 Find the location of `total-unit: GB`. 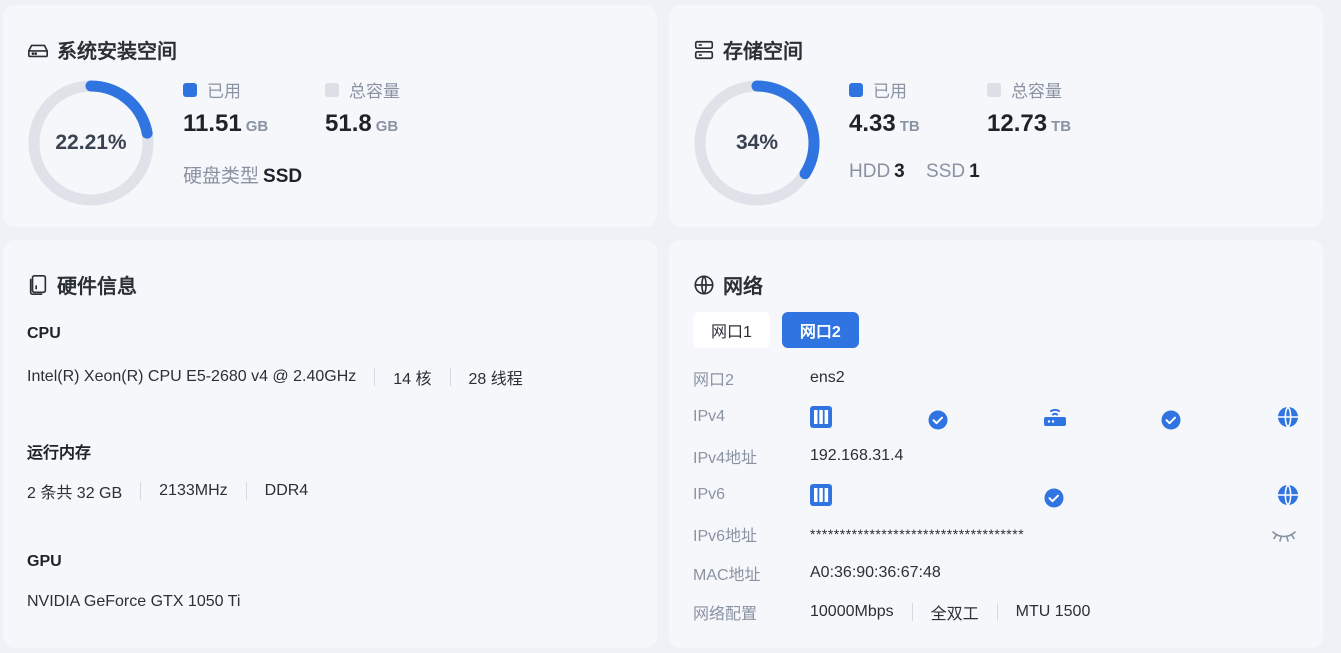

total-unit: GB is located at coordinates (387, 126).